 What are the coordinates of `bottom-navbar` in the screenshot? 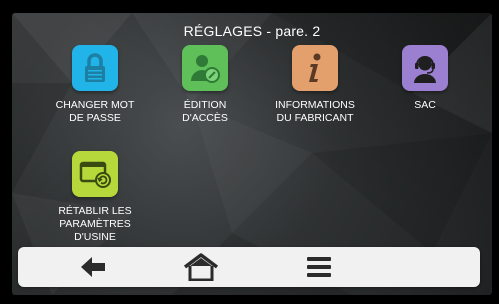 It's located at (249, 267).